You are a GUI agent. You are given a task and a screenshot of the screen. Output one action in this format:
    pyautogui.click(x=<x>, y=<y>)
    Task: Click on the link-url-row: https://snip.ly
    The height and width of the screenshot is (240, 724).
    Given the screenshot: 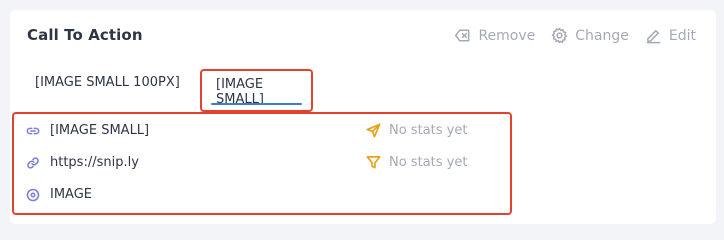 What is the action you would take?
    pyautogui.click(x=82, y=162)
    